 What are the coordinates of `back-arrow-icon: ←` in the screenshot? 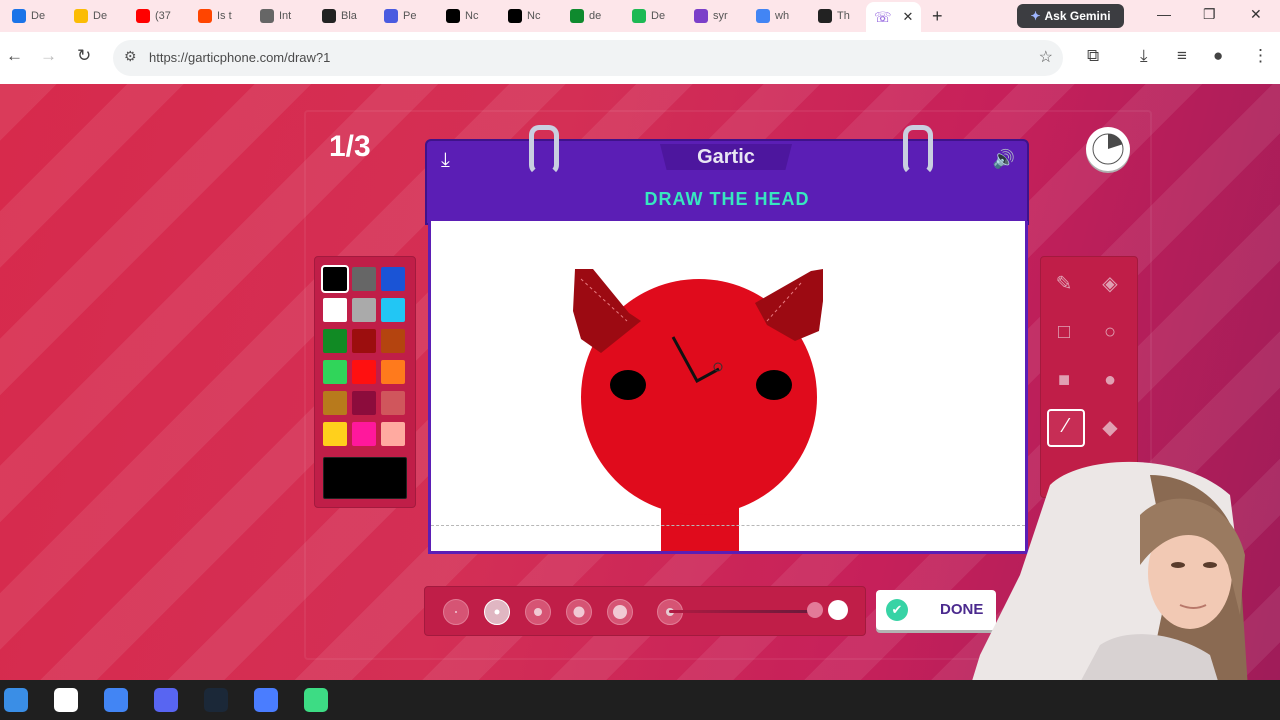 It's located at (14, 56).